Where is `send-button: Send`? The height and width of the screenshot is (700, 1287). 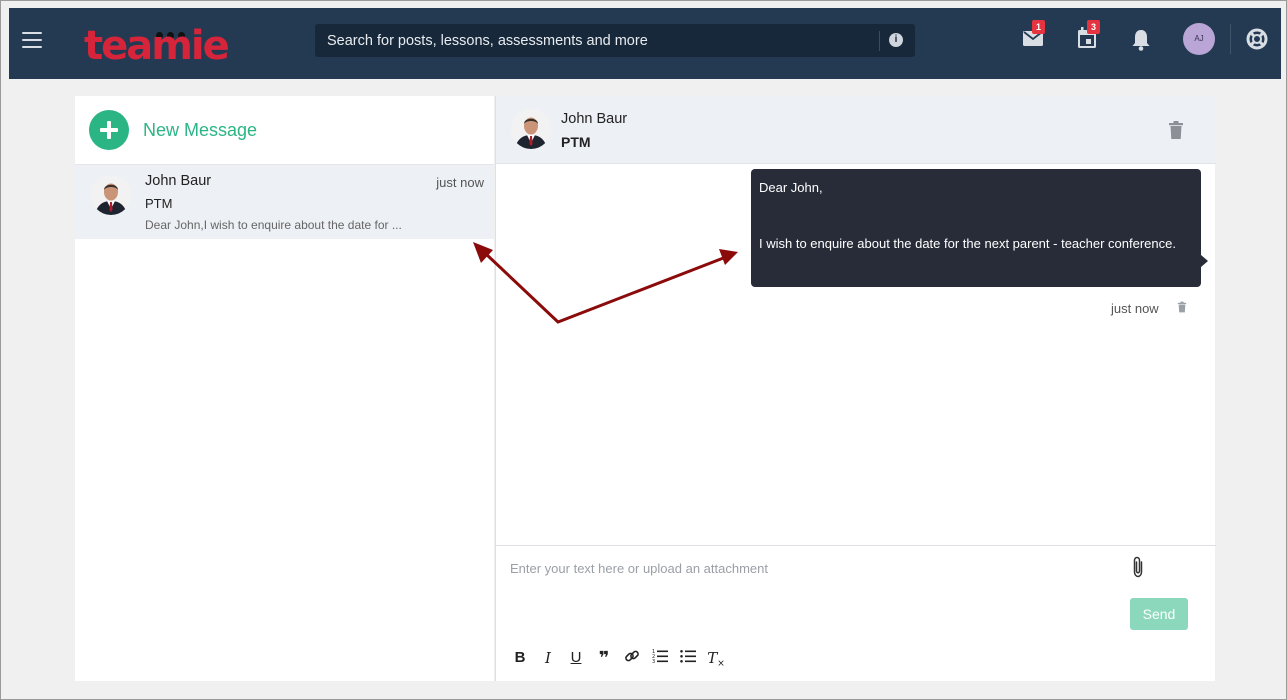 send-button: Send is located at coordinates (1159, 614).